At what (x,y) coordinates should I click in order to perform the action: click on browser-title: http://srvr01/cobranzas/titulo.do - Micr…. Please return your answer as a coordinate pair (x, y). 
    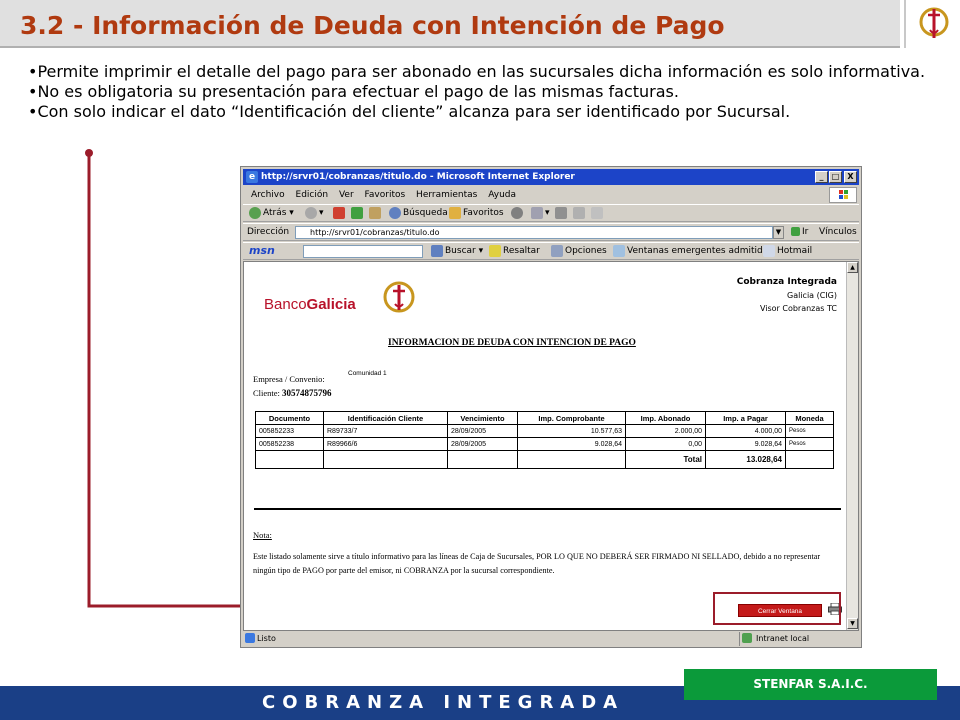
    Looking at the image, I should click on (418, 177).